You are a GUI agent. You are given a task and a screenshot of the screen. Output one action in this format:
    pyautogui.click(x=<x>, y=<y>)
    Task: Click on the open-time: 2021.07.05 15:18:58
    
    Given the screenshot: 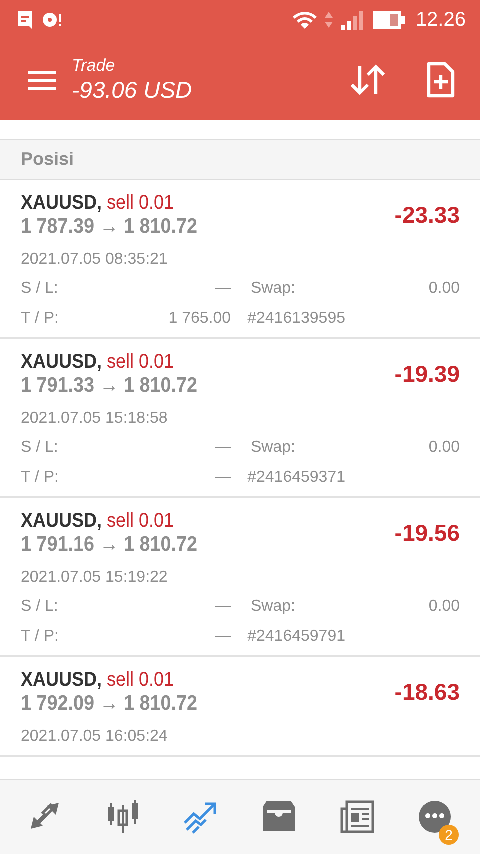 What is the action you would take?
    pyautogui.click(x=95, y=419)
    